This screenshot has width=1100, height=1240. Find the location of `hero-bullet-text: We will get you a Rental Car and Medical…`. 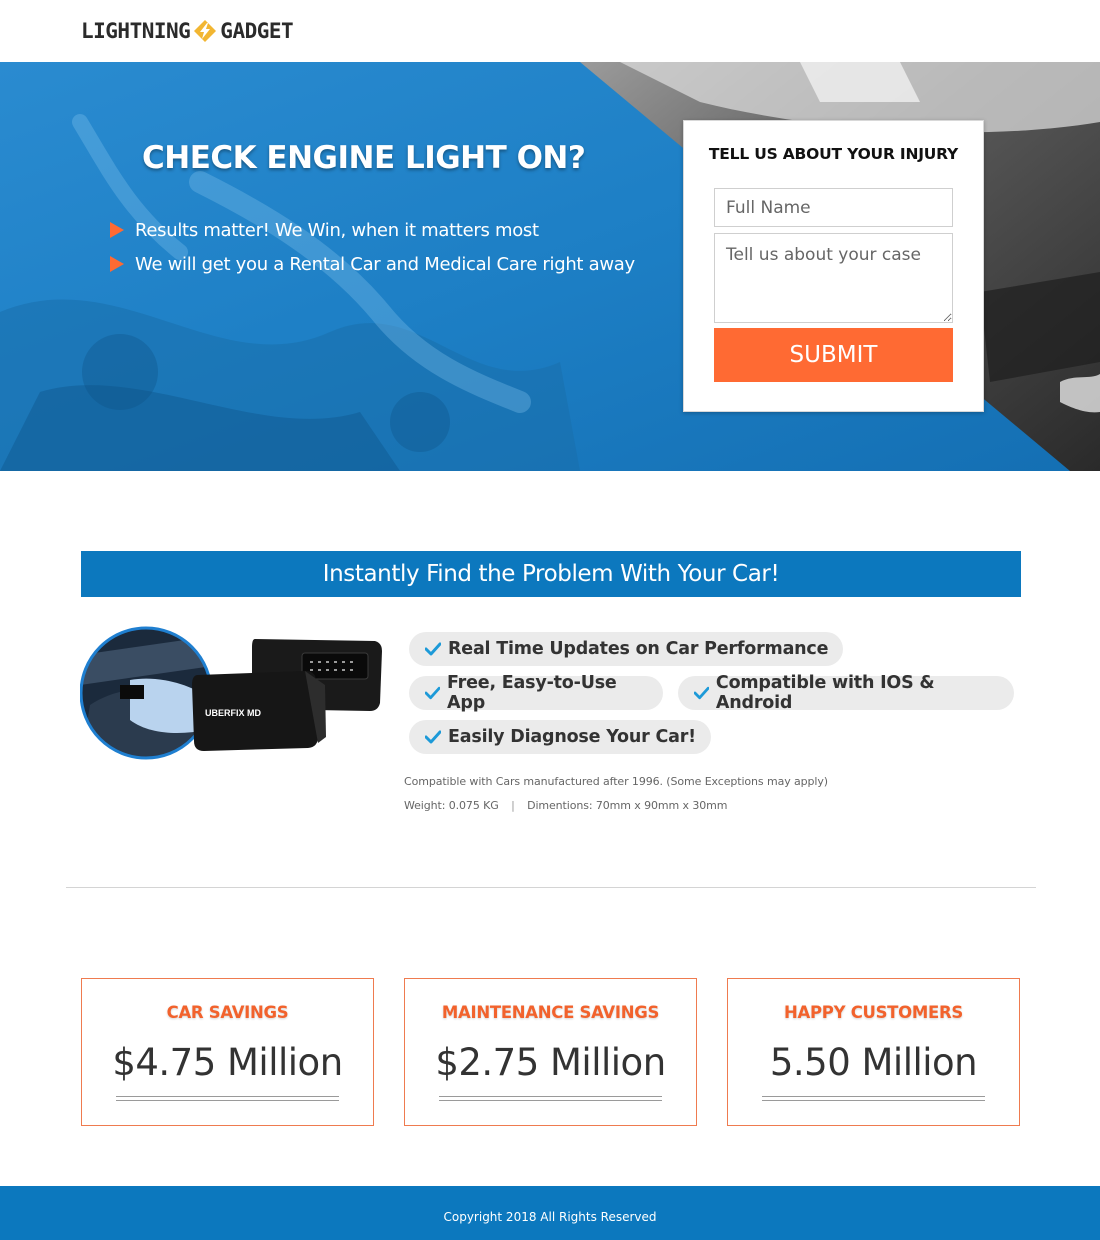

hero-bullet-text: We will get you a Rental Car and Medical… is located at coordinates (385, 264).